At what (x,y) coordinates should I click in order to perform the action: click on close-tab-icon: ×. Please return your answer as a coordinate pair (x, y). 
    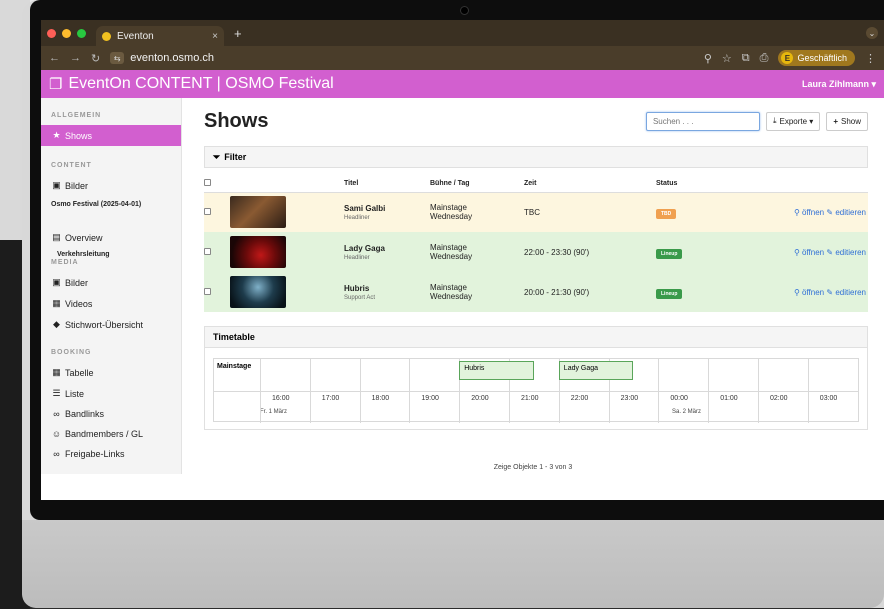
    Looking at the image, I should click on (215, 36).